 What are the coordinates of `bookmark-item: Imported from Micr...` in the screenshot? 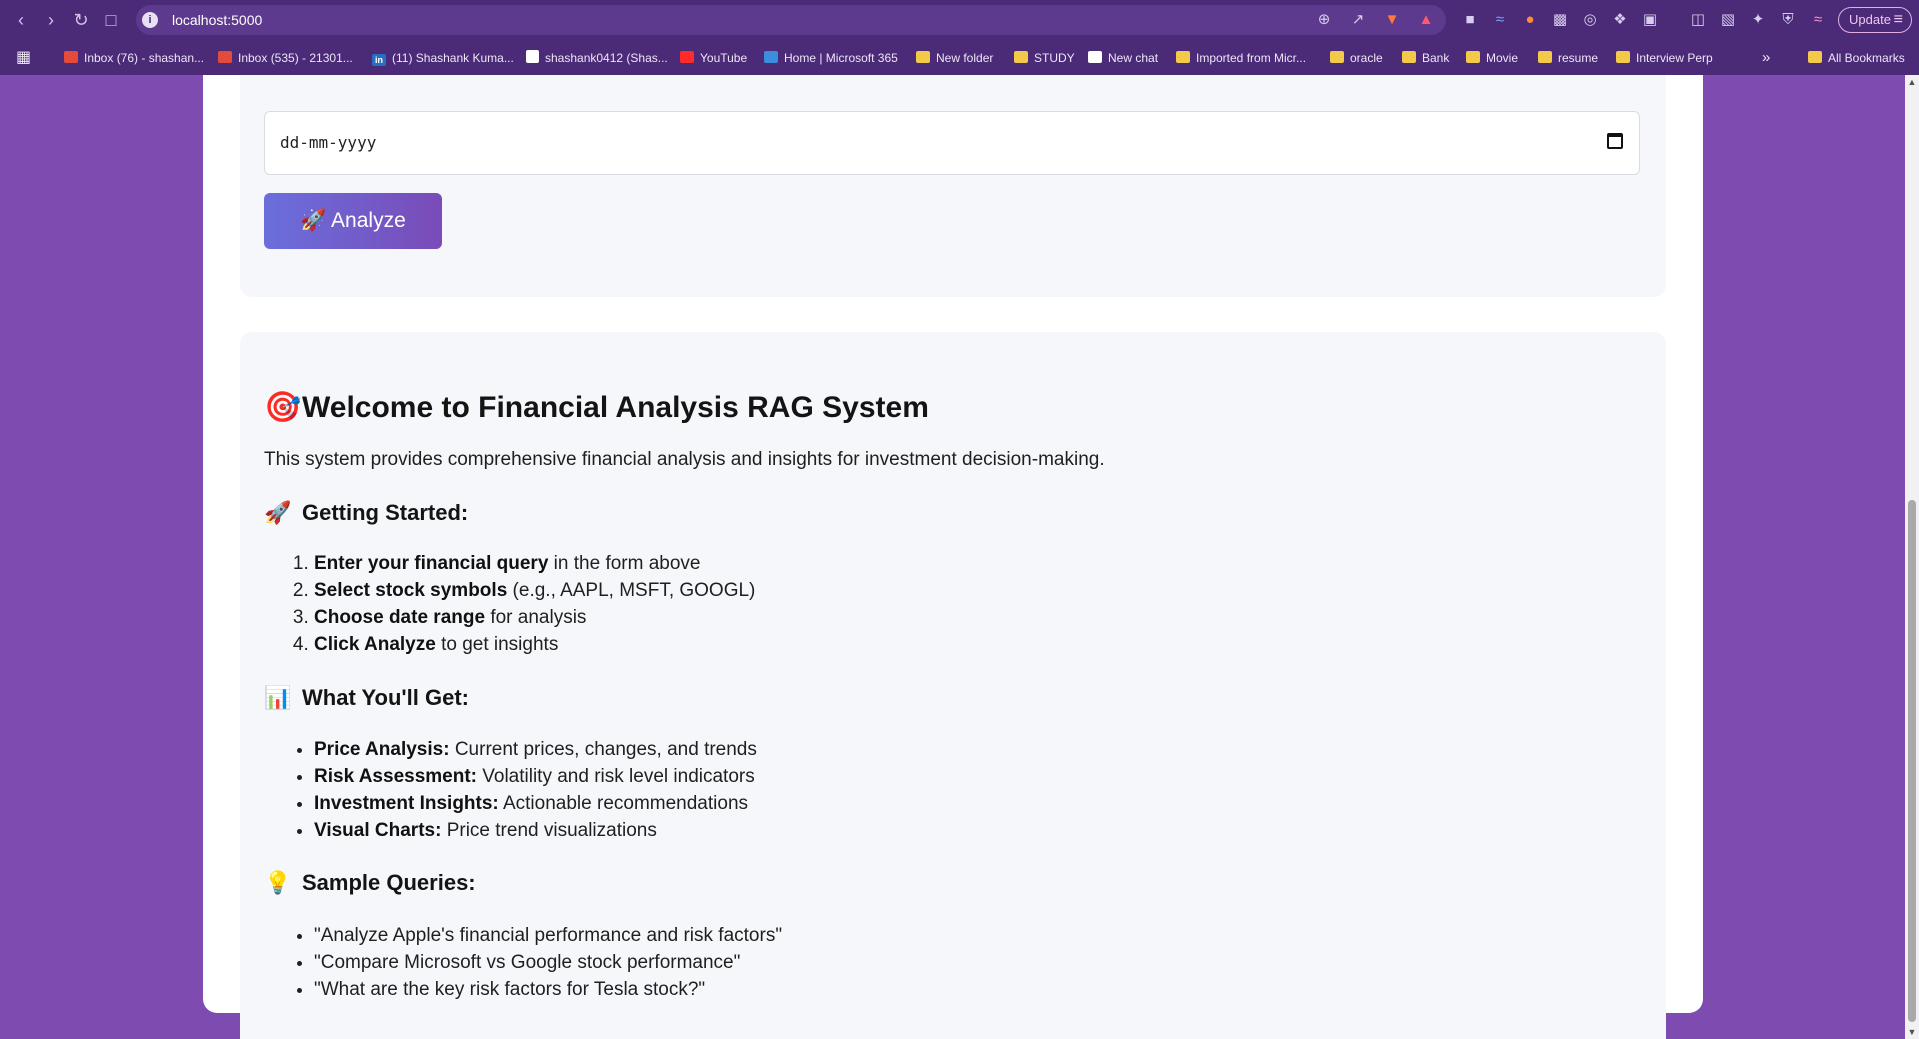 It's located at (1241, 58).